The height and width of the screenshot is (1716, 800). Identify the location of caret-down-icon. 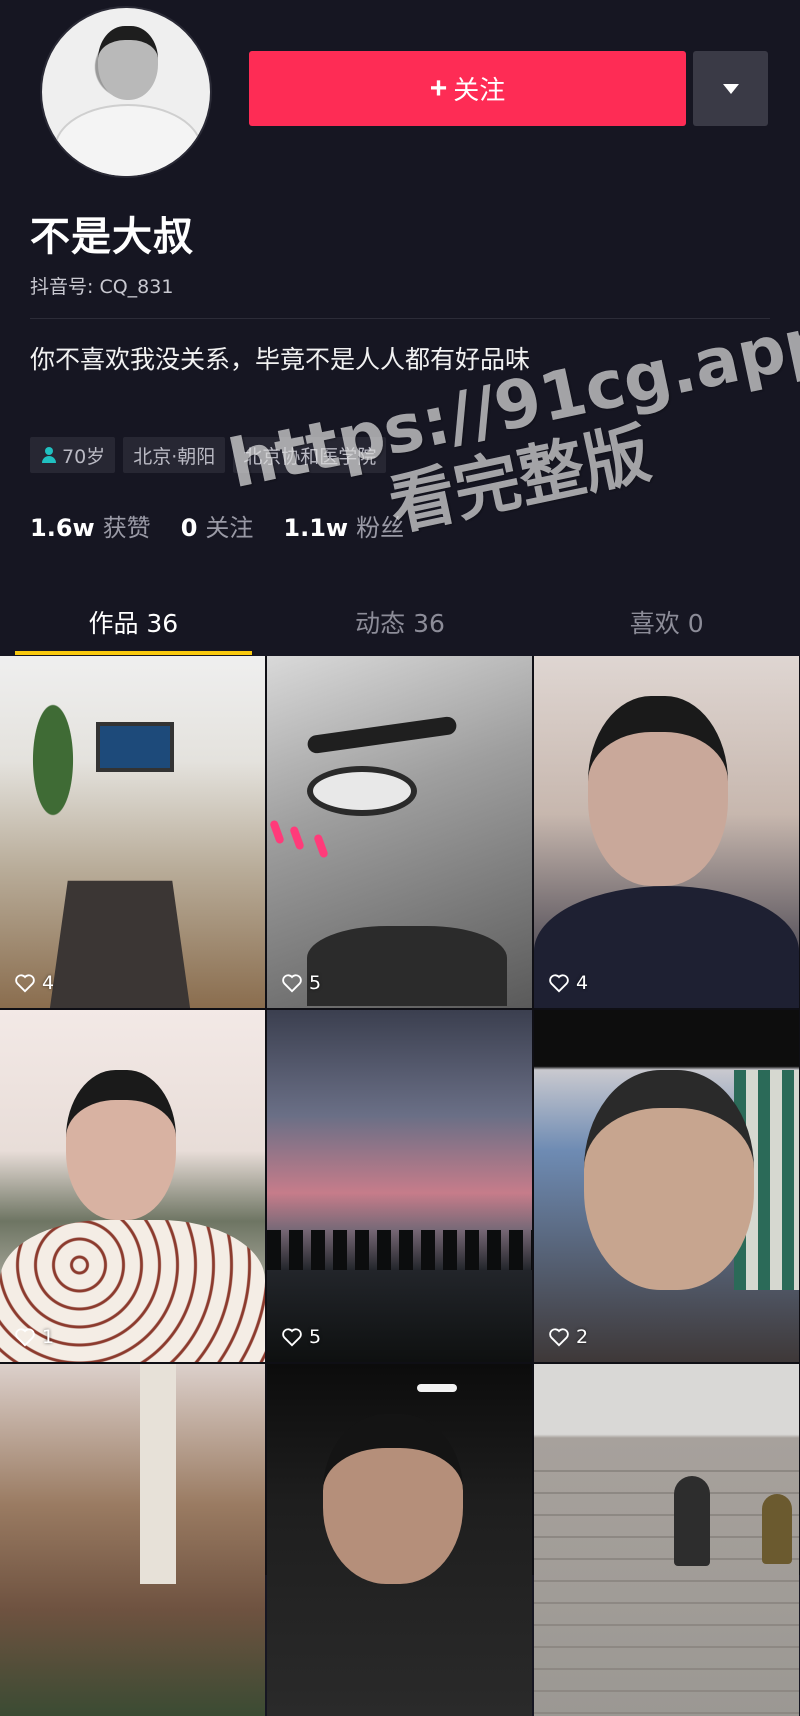
(730, 88).